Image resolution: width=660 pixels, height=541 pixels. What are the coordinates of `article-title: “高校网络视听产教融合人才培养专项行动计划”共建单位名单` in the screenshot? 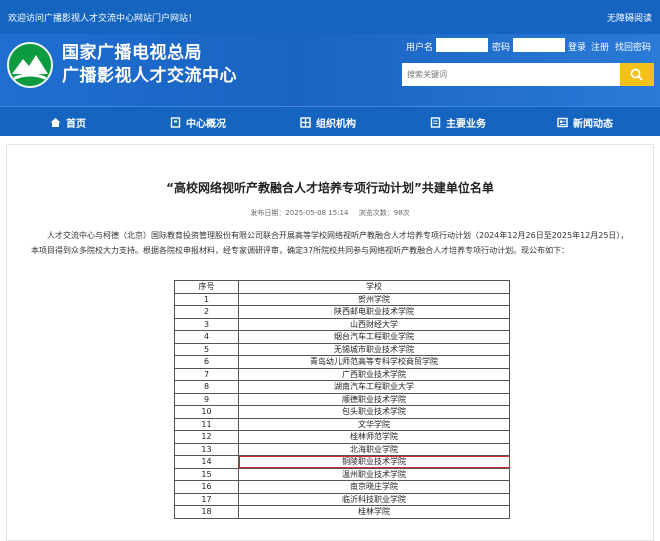 It's located at (330, 188).